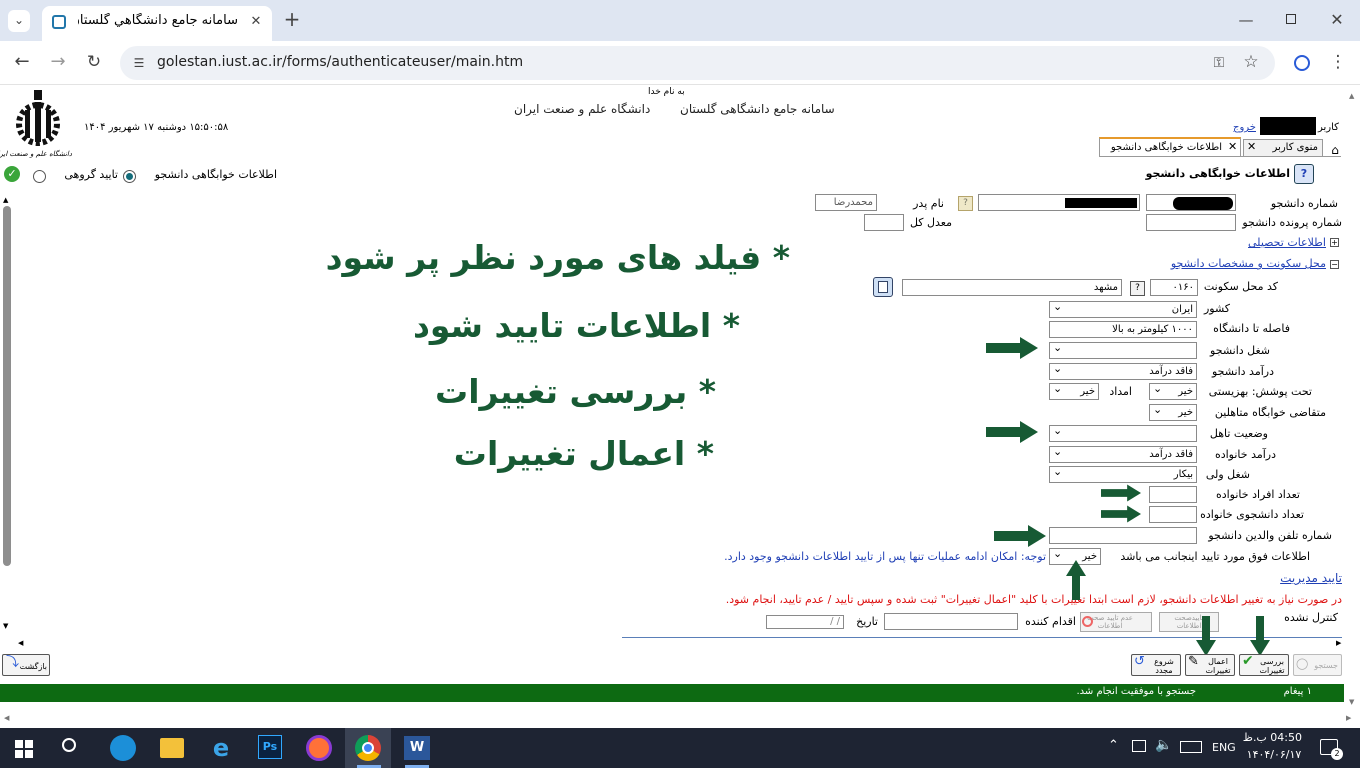 This screenshot has height=768, width=1360. What do you see at coordinates (221, 748) in the screenshot?
I see `internet-explorer-icon: e` at bounding box center [221, 748].